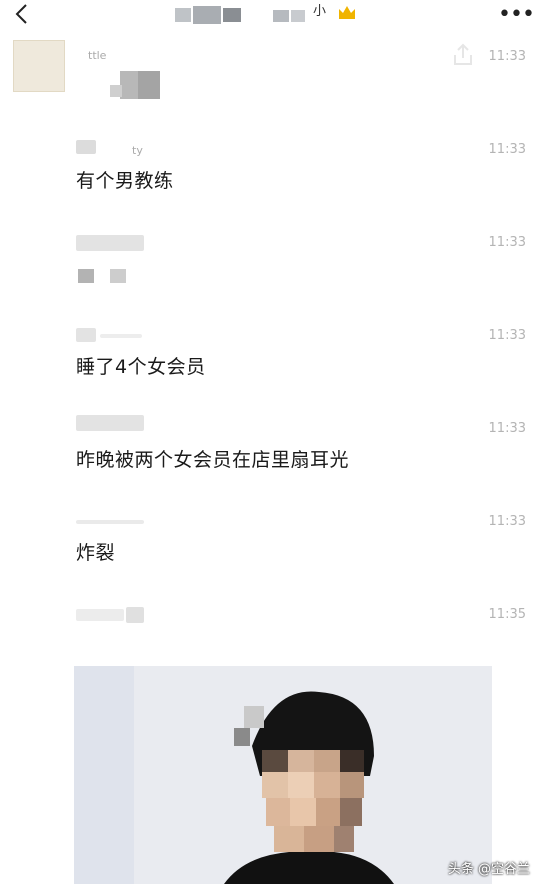 The image size is (542, 884). What do you see at coordinates (97, 55) in the screenshot?
I see `sender-name: ttle` at bounding box center [97, 55].